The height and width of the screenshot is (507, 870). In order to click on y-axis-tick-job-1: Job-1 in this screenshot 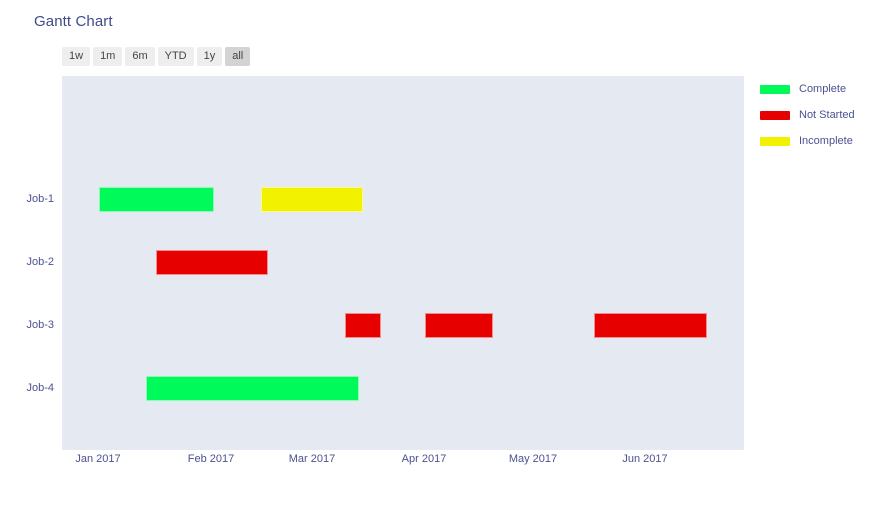, I will do `click(40, 199)`.